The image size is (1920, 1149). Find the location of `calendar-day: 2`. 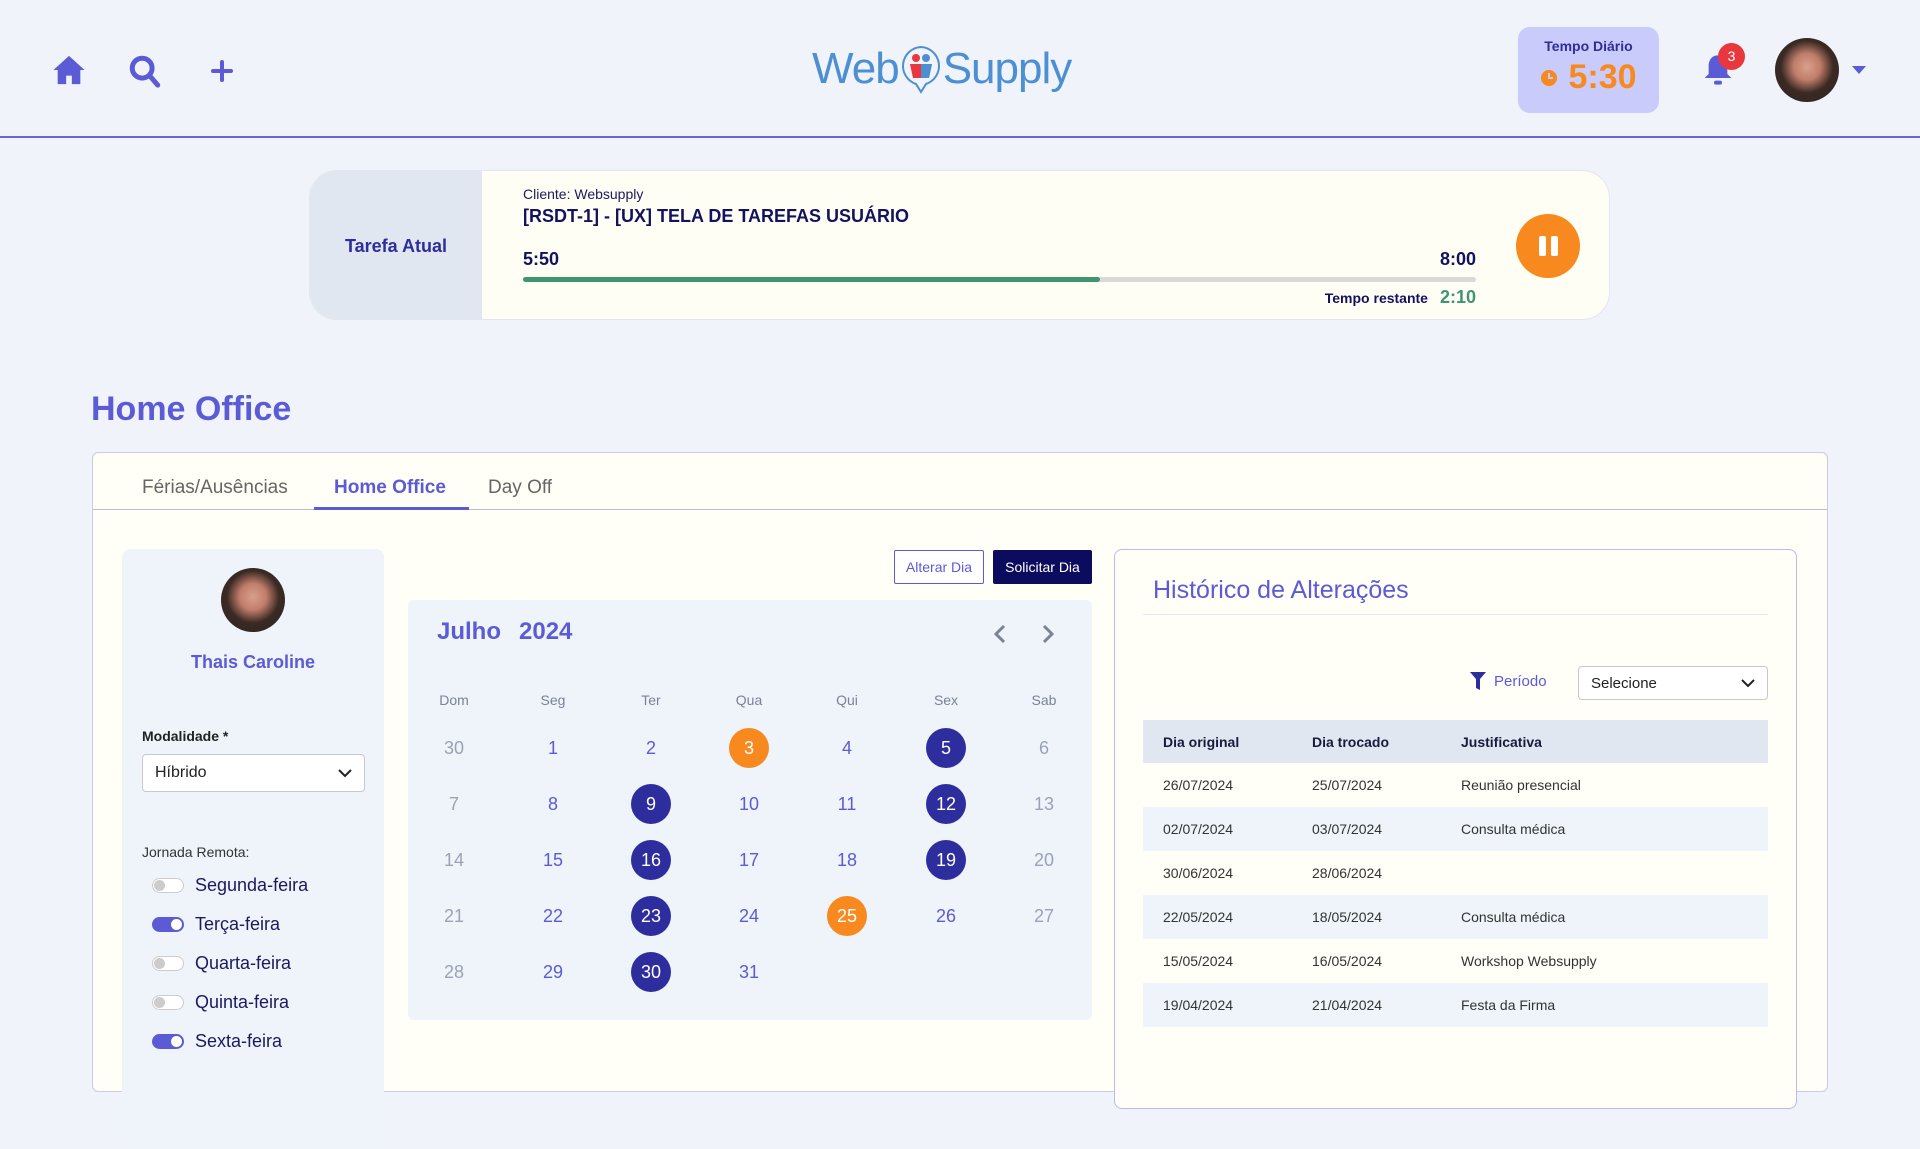

calendar-day: 2 is located at coordinates (651, 748).